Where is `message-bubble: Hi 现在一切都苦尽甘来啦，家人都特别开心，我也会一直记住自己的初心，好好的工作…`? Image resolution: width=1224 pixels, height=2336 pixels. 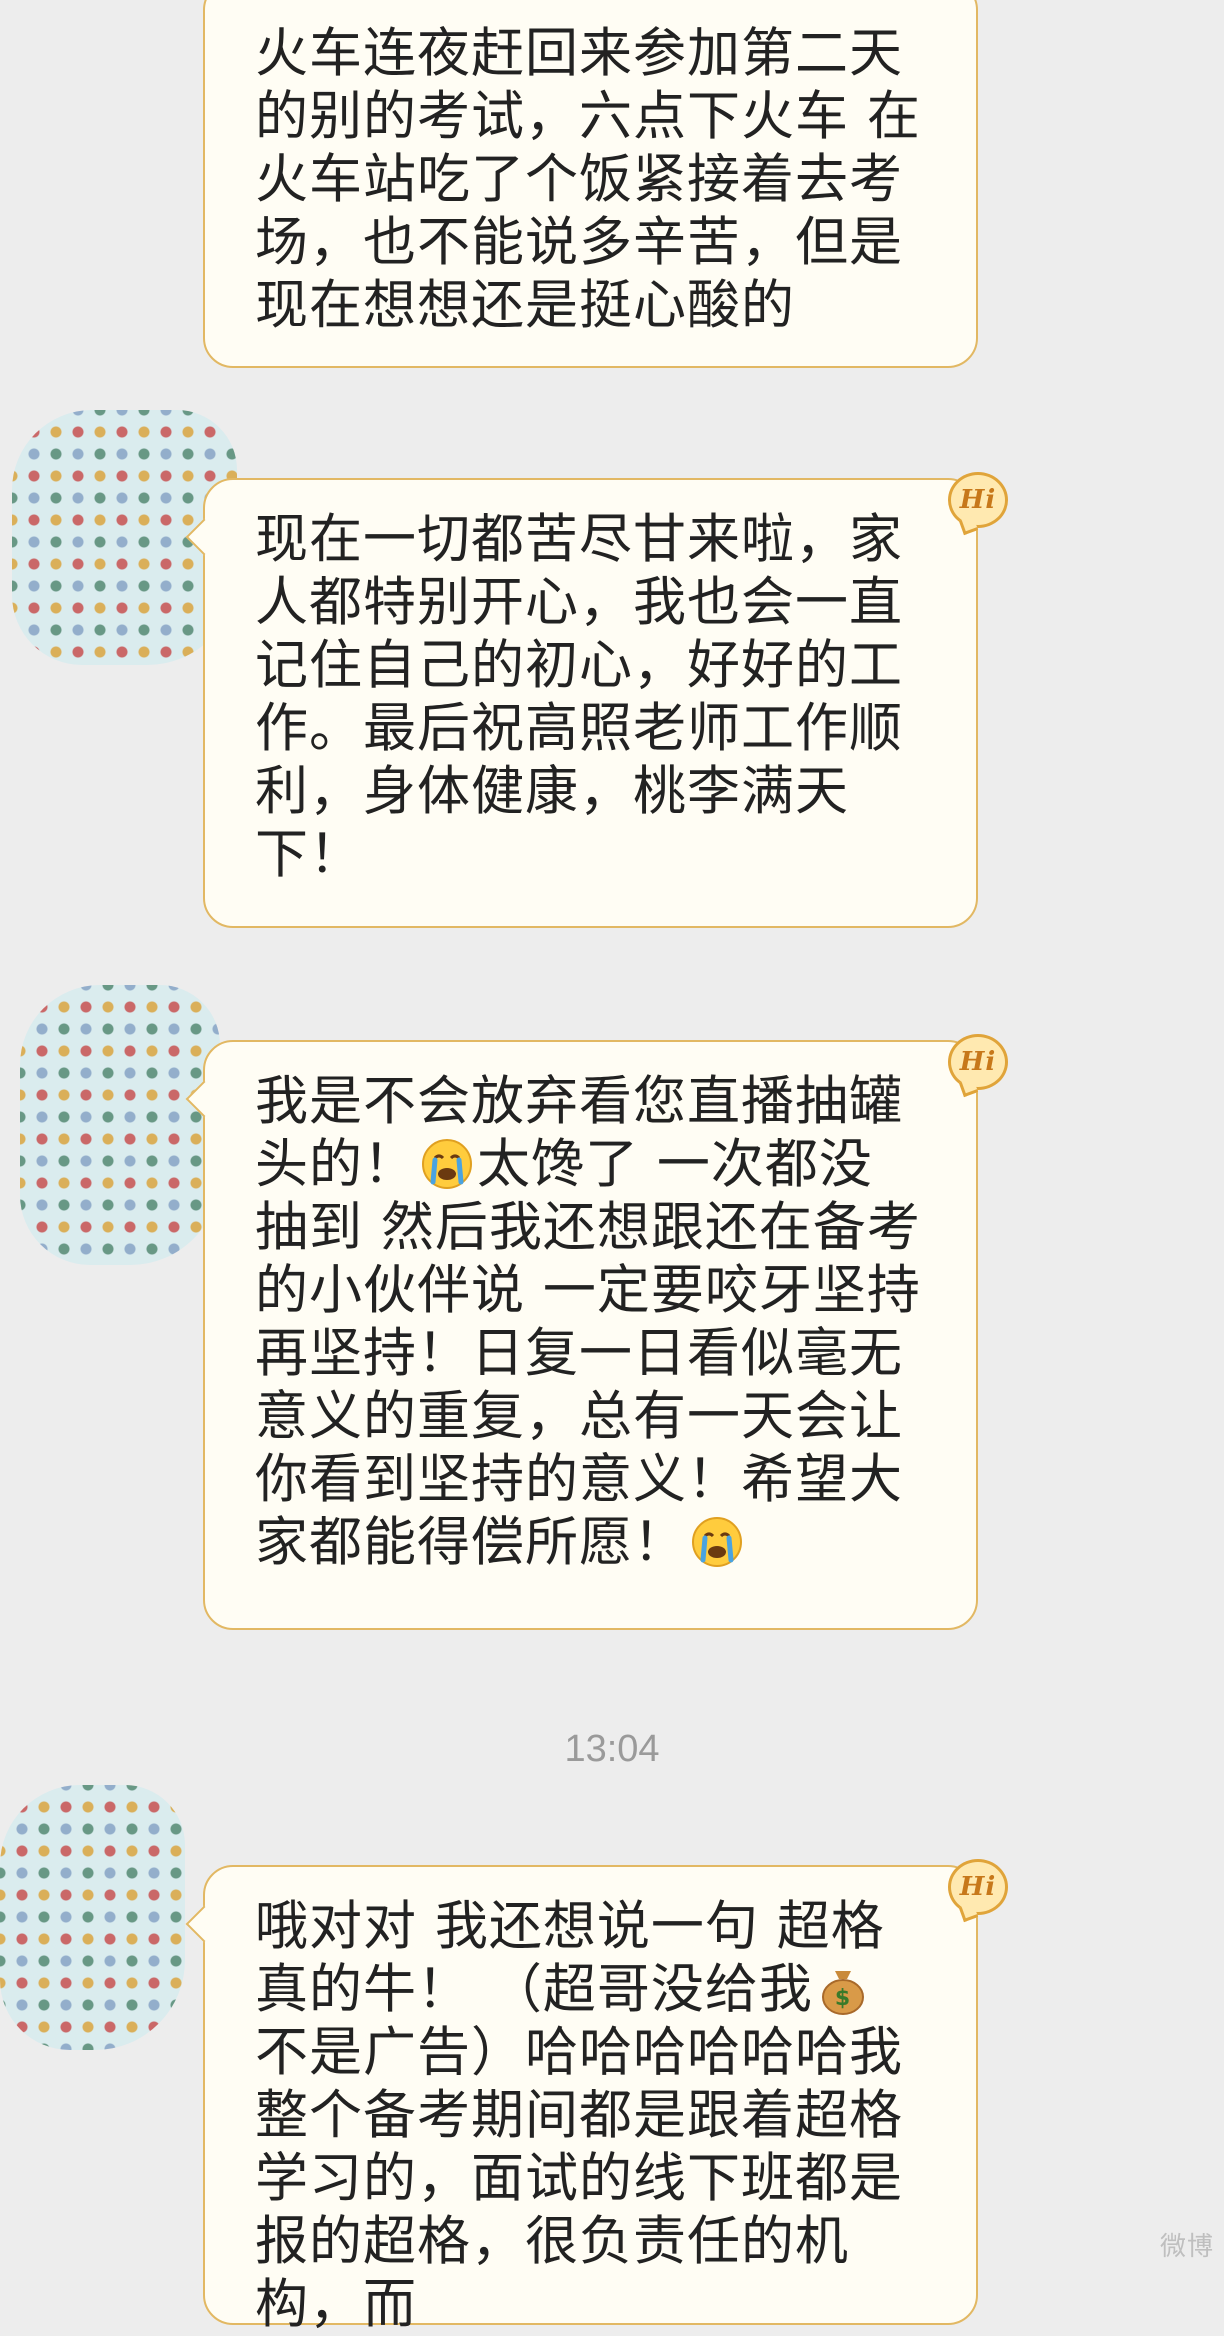 message-bubble: Hi 现在一切都苦尽甘来啦，家人都特别开心，我也会一直记住自己的初心，好好的工作… is located at coordinates (596, 700).